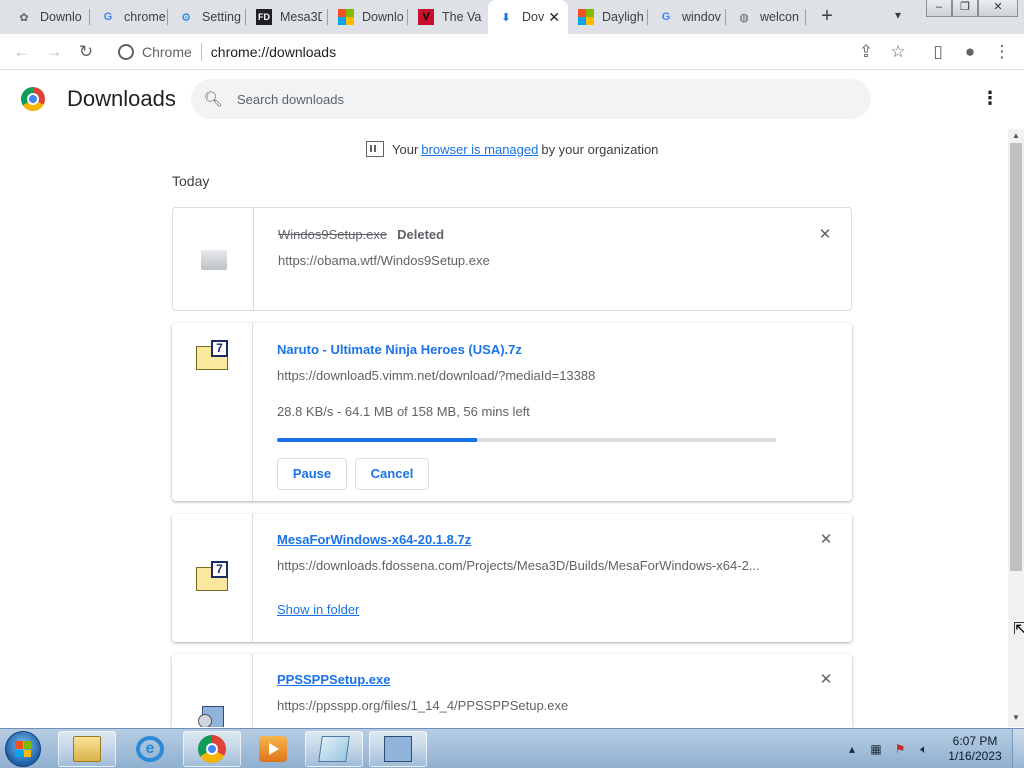 Image resolution: width=1024 pixels, height=768 pixels. What do you see at coordinates (22, 52) in the screenshot?
I see `back-icon: ←` at bounding box center [22, 52].